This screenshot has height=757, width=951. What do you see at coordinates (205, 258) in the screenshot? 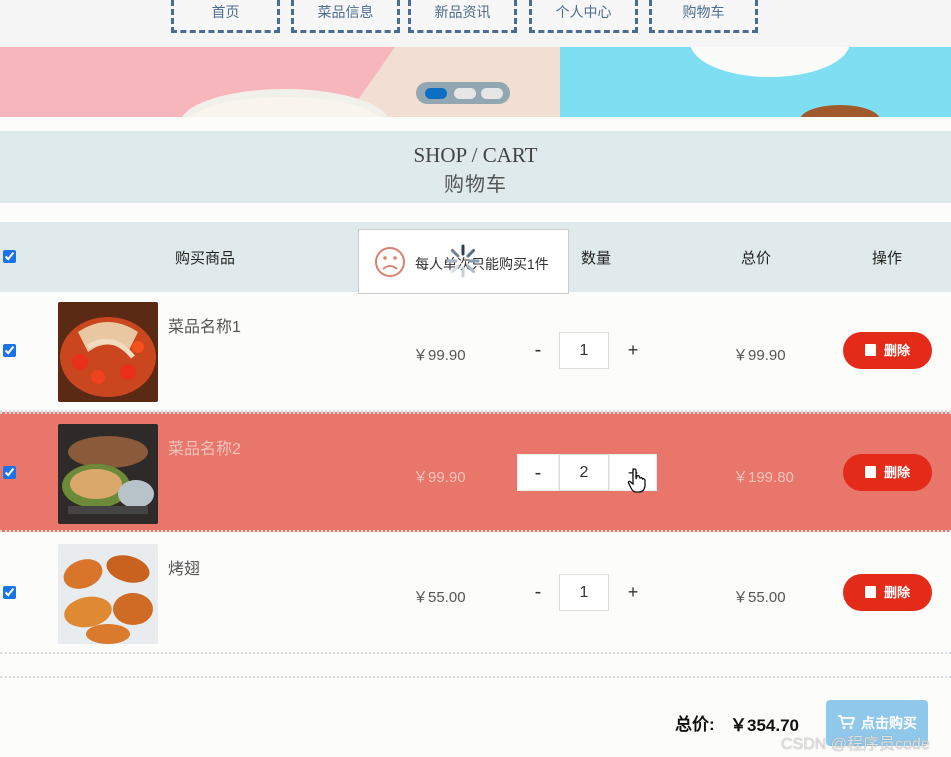
I see `header-product: 购买商品` at bounding box center [205, 258].